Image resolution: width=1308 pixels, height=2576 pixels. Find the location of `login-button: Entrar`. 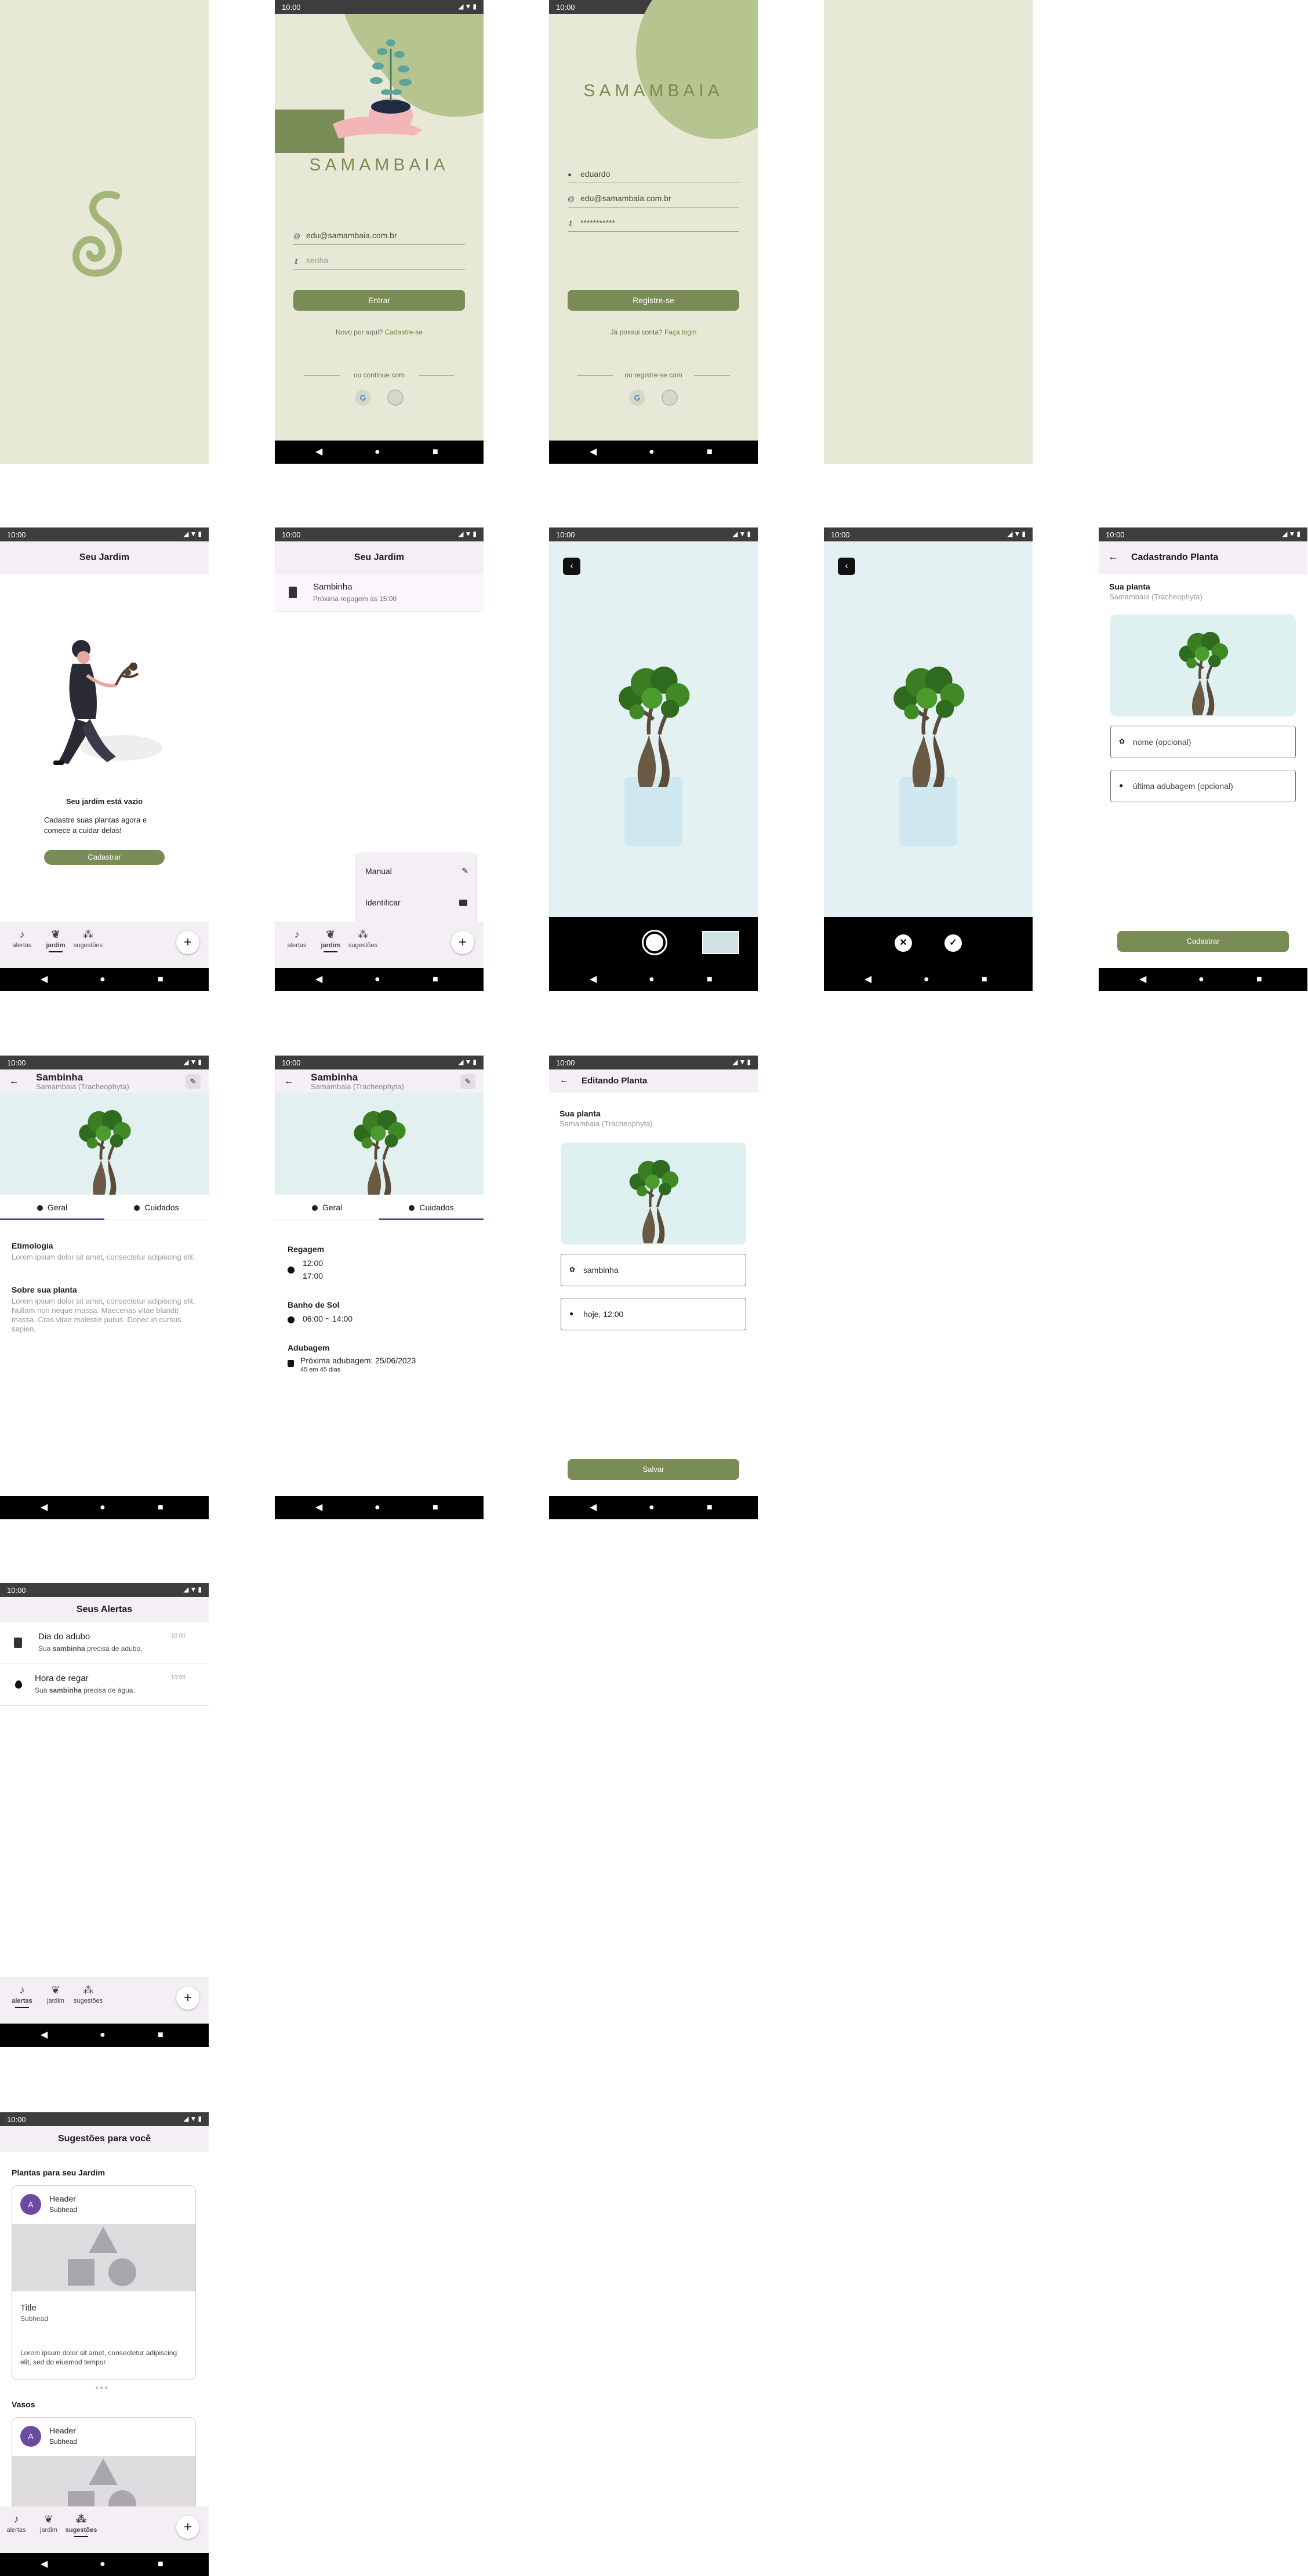

login-button: Entrar is located at coordinates (379, 300).